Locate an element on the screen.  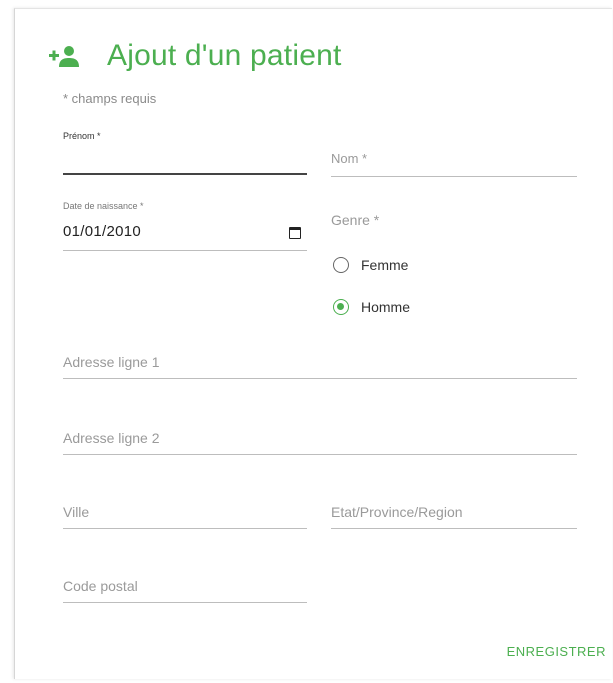
city-placeholder: Ville is located at coordinates (76, 512).